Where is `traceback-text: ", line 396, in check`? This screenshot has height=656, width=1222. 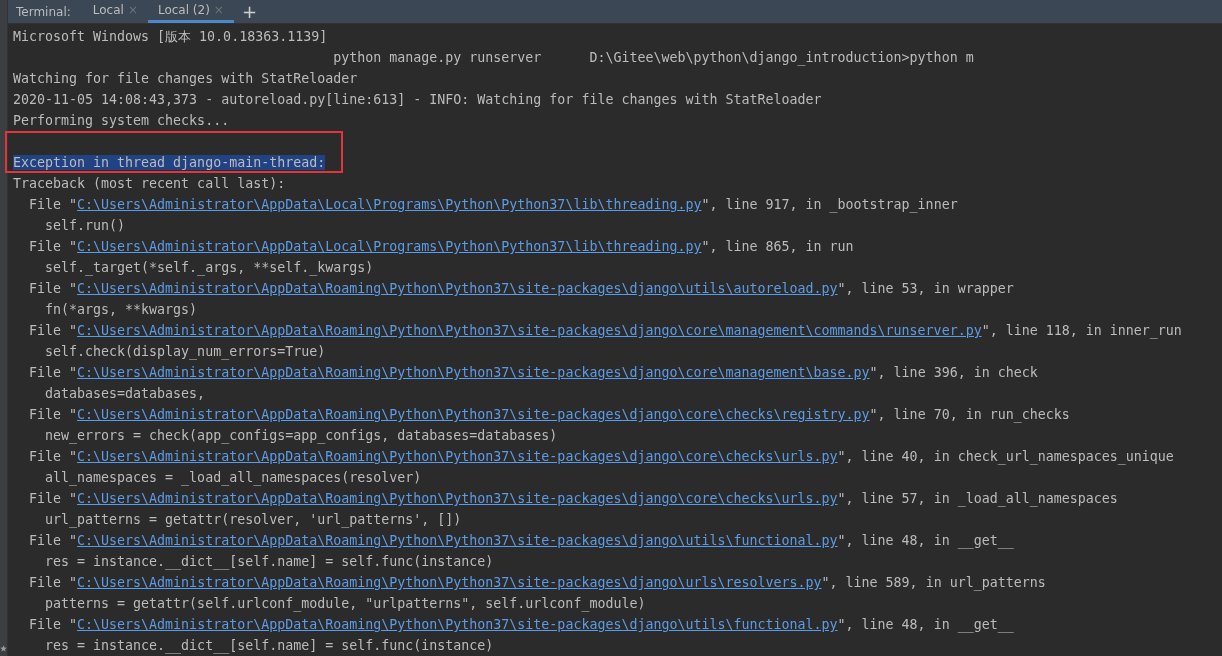
traceback-text: ", line 396, in check is located at coordinates (953, 372).